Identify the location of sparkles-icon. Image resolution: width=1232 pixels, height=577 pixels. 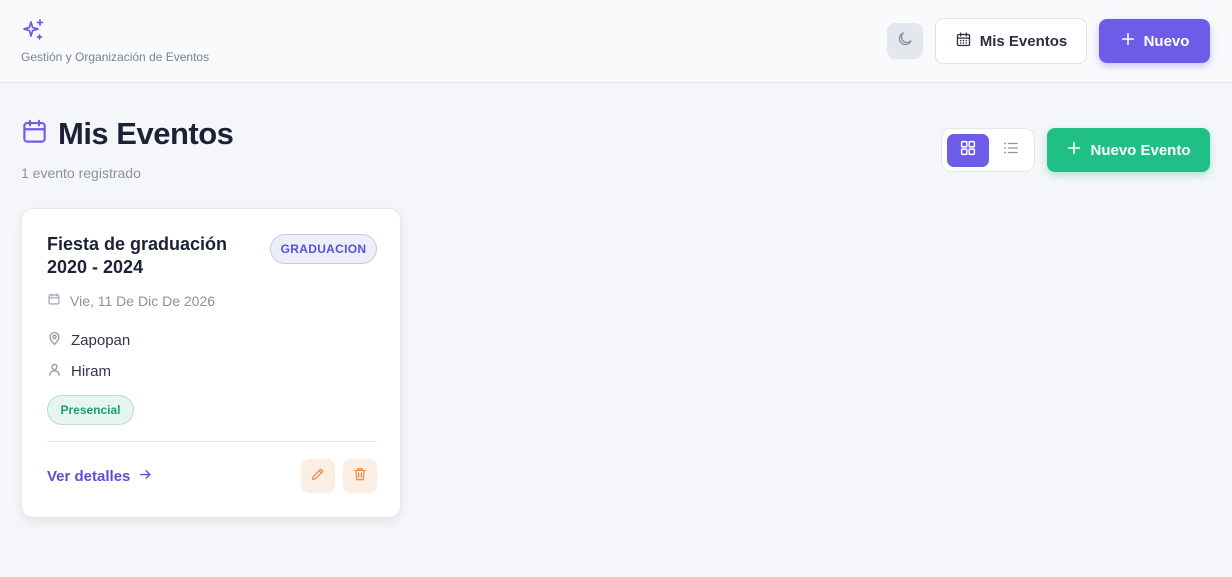
(33, 30).